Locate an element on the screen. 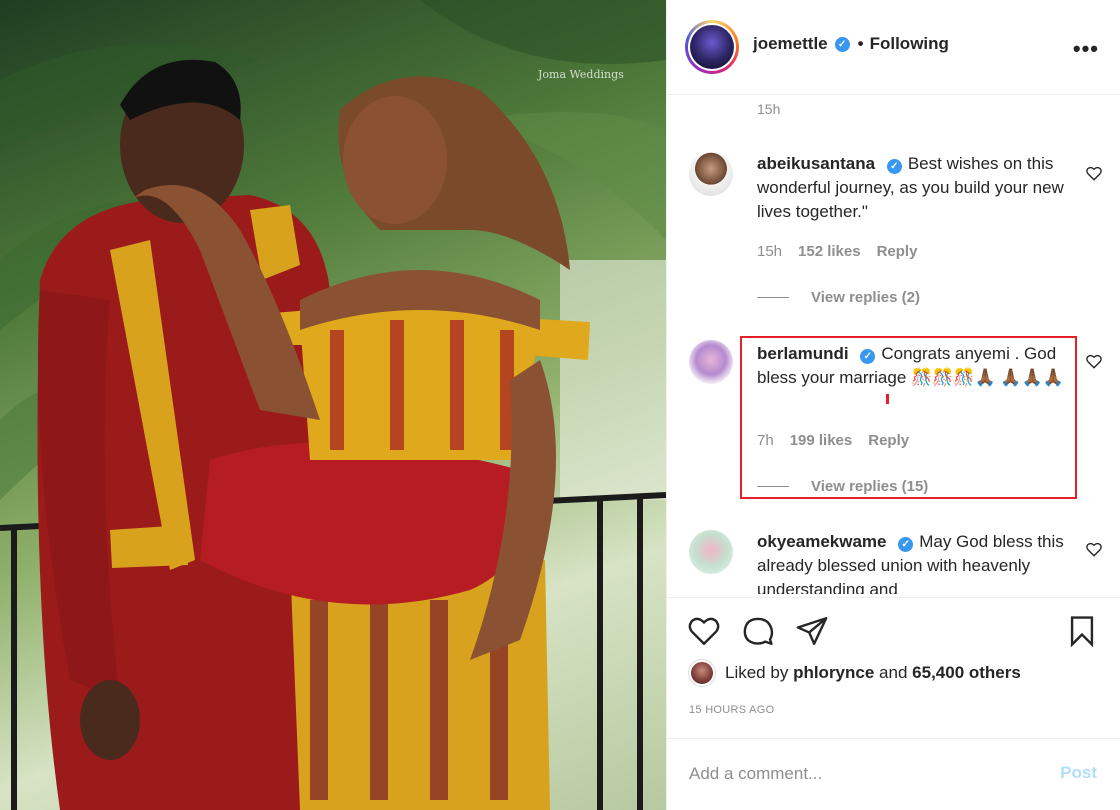 This screenshot has width=1120, height=810. photo-watermark: Joma Weddings is located at coordinates (581, 74).